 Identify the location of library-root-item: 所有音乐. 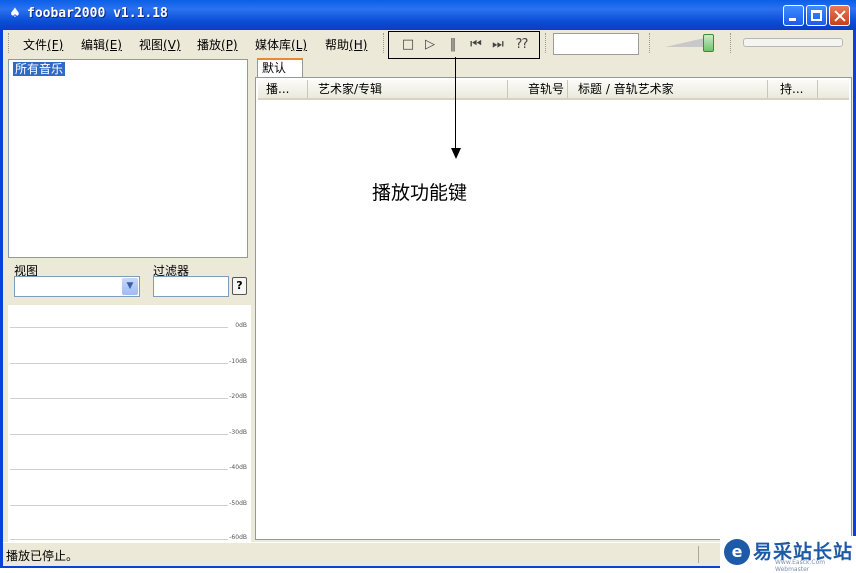
(39, 69).